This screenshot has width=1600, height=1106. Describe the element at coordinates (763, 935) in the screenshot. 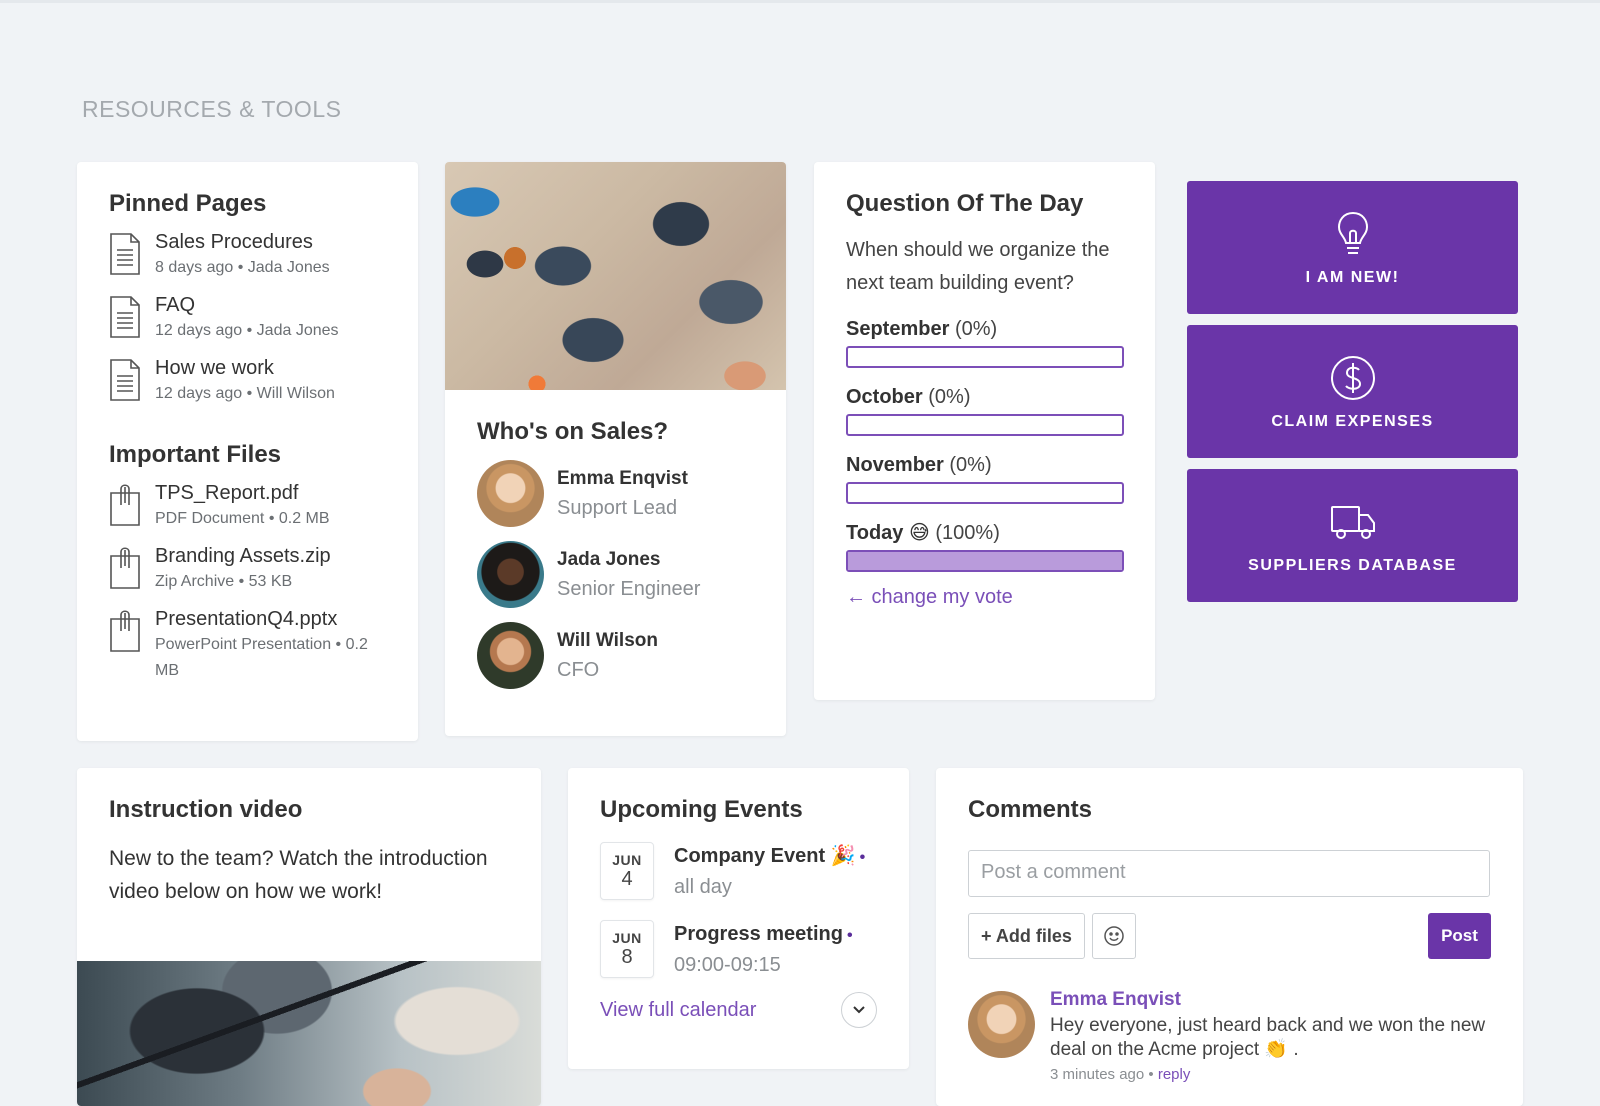

I see `event-title: Progress meeting •` at that location.